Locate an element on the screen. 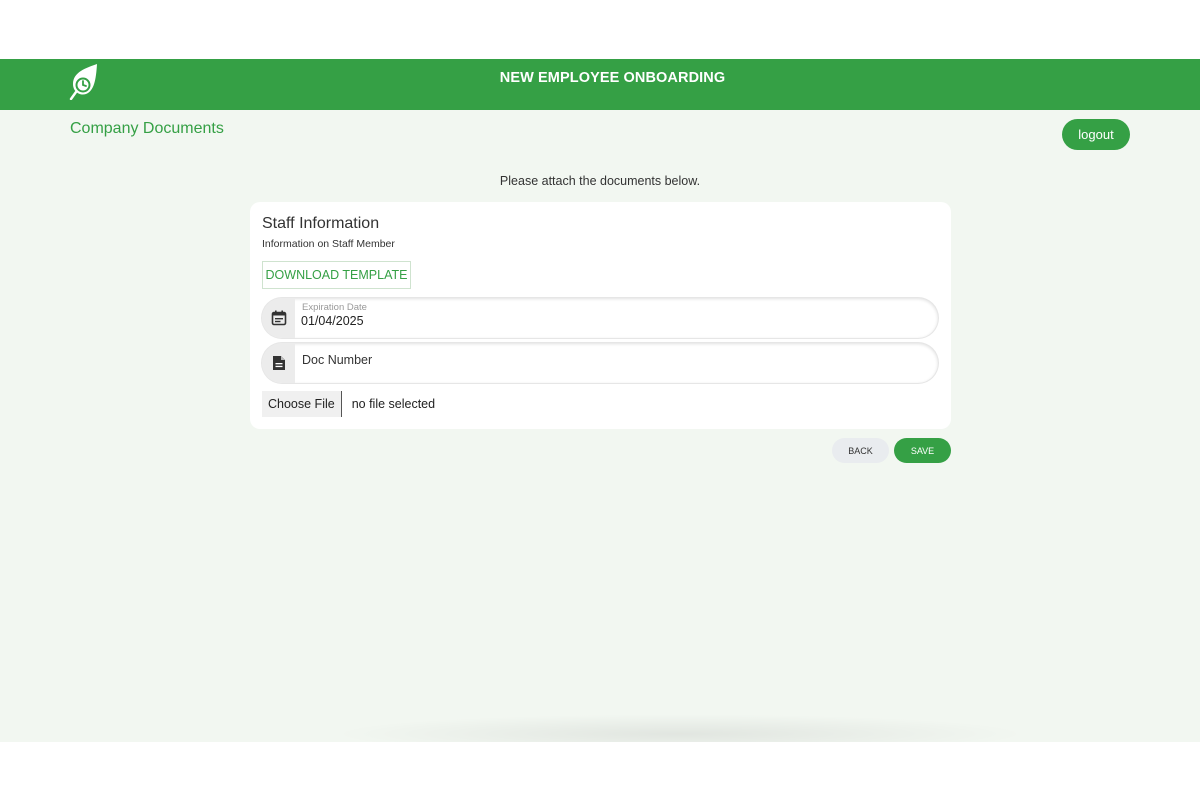  expiration-date-label: Expiration Date is located at coordinates (334, 307).